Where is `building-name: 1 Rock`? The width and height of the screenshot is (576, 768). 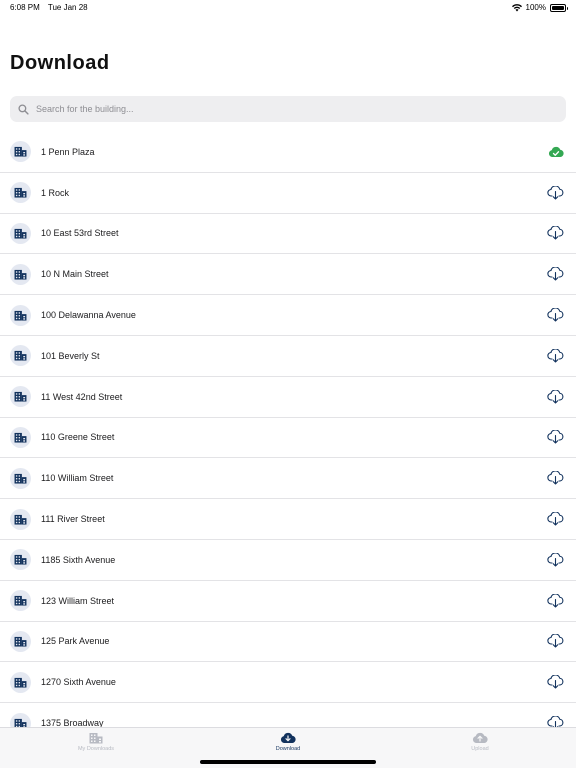
building-name: 1 Rock is located at coordinates (55, 192).